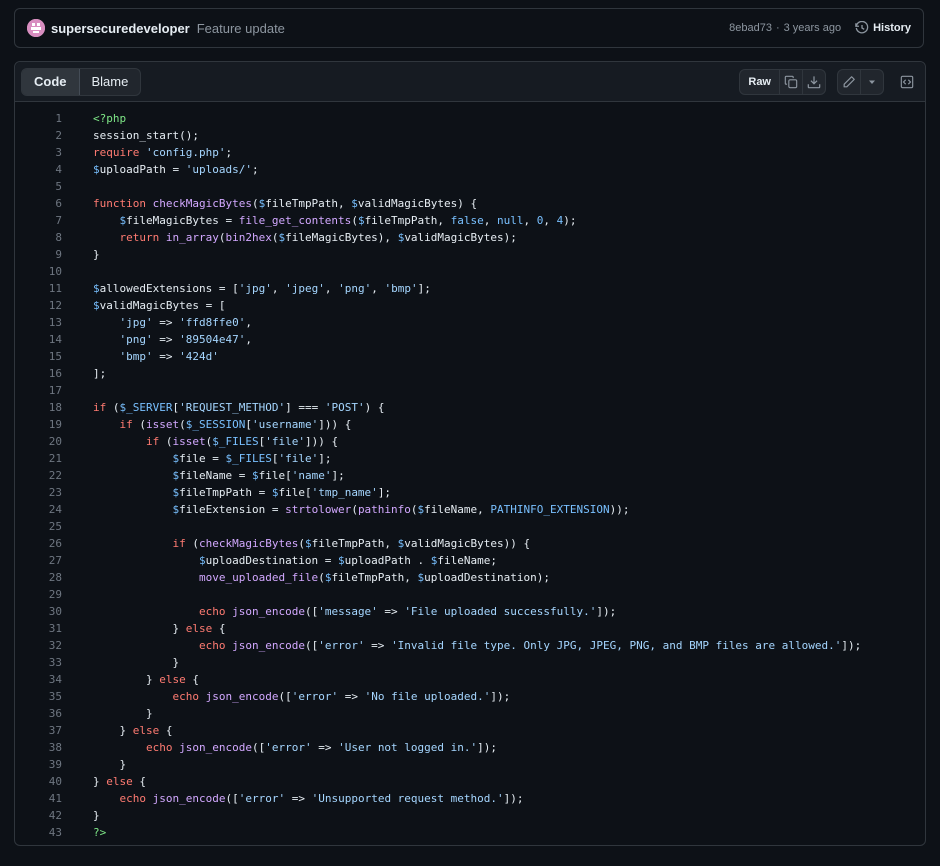 The width and height of the screenshot is (940, 866). What do you see at coordinates (84, 373) in the screenshot?
I see `code-text: ];` at bounding box center [84, 373].